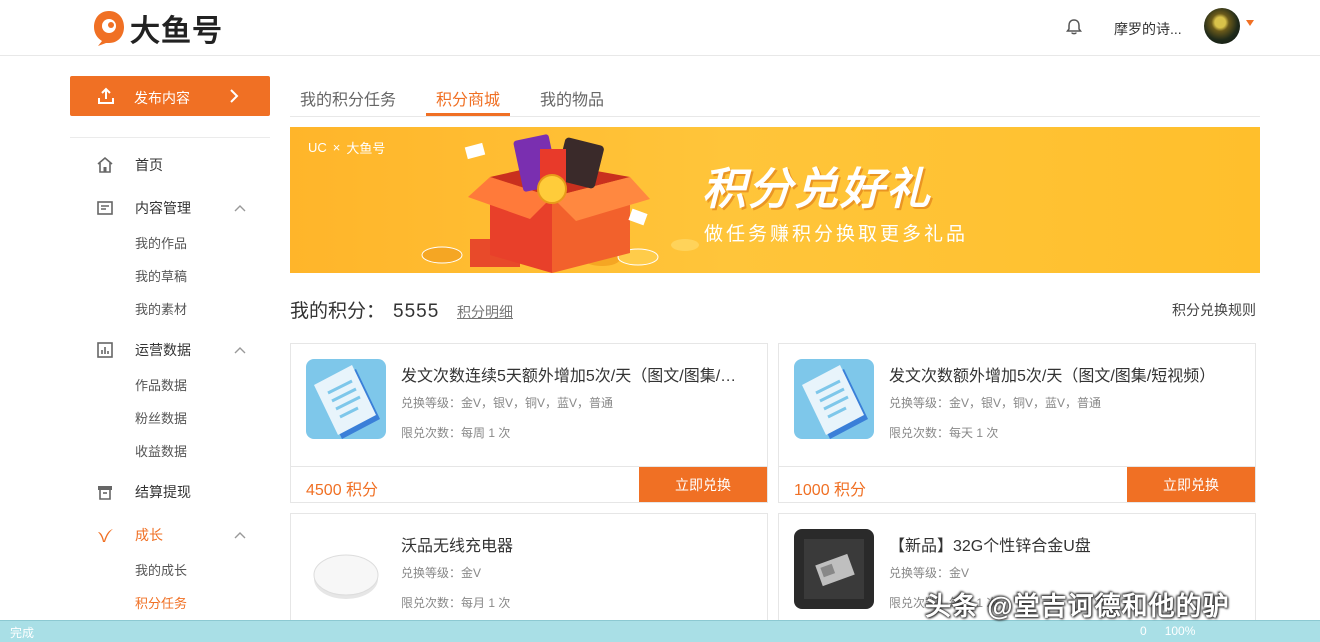 This screenshot has width=1320, height=642. Describe the element at coordinates (163, 208) in the screenshot. I see `sidebar-item-label: 内容管理` at that location.